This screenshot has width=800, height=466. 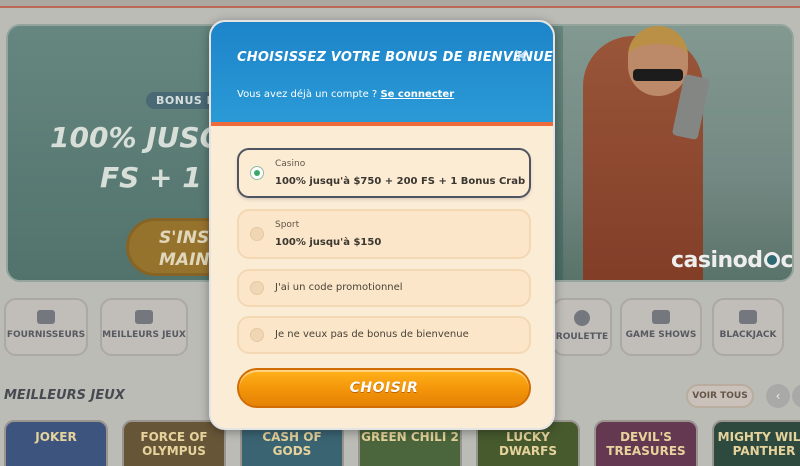 What do you see at coordinates (339, 287) in the screenshot?
I see `option-label: J'ai un code promotionnel` at bounding box center [339, 287].